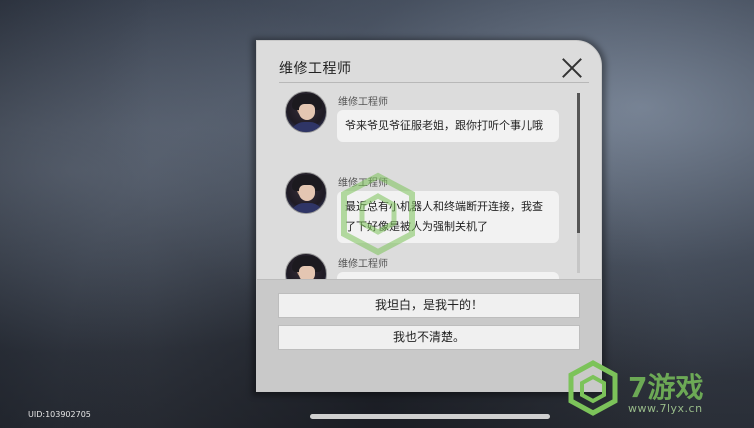 This screenshot has height=428, width=754. Describe the element at coordinates (578, 163) in the screenshot. I see `scrollbar-thumb` at that location.